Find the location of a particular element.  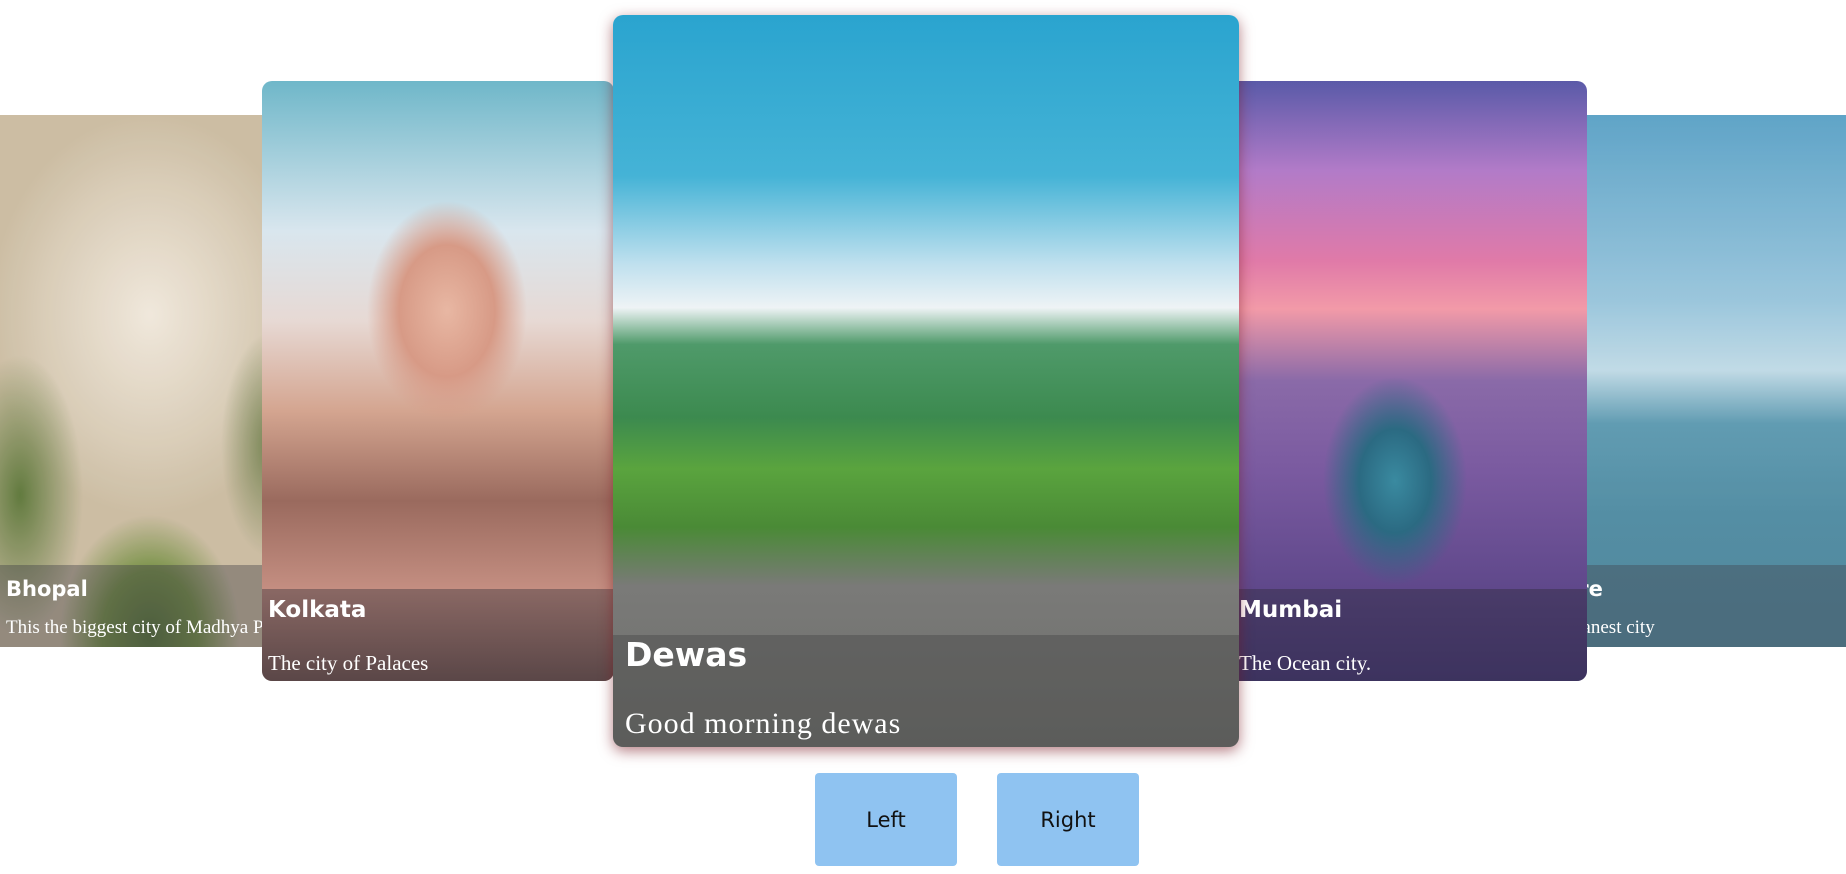

card-mumbai: Mumbai The Ocean city. is located at coordinates (1406, 381).